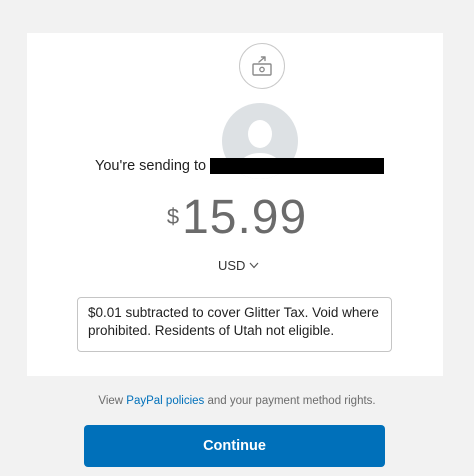 The image size is (474, 476). I want to click on recipient-label: You're sending to, so click(151, 166).